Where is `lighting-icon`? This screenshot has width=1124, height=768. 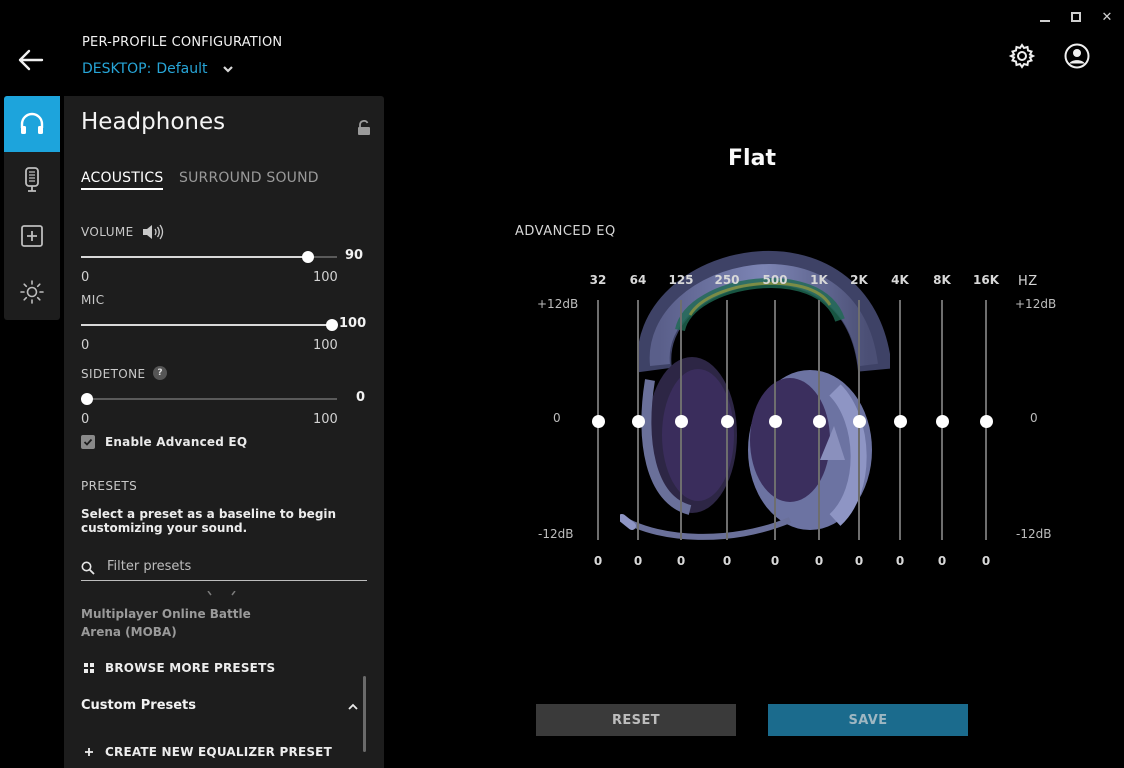
lighting-icon is located at coordinates (32, 292).